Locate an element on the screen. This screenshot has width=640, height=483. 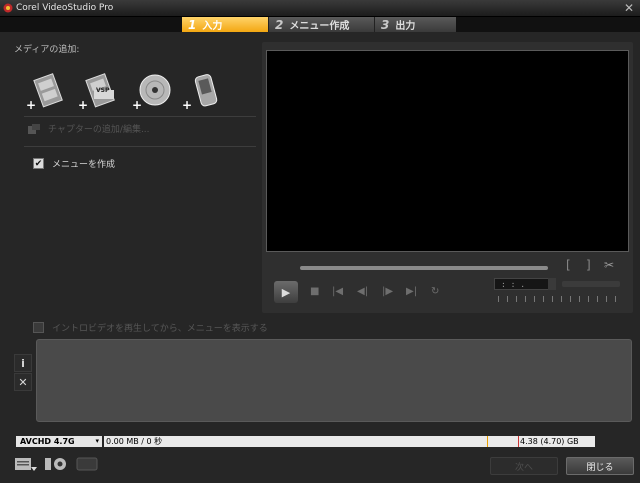
capacity-limit-marker is located at coordinates (518, 441).